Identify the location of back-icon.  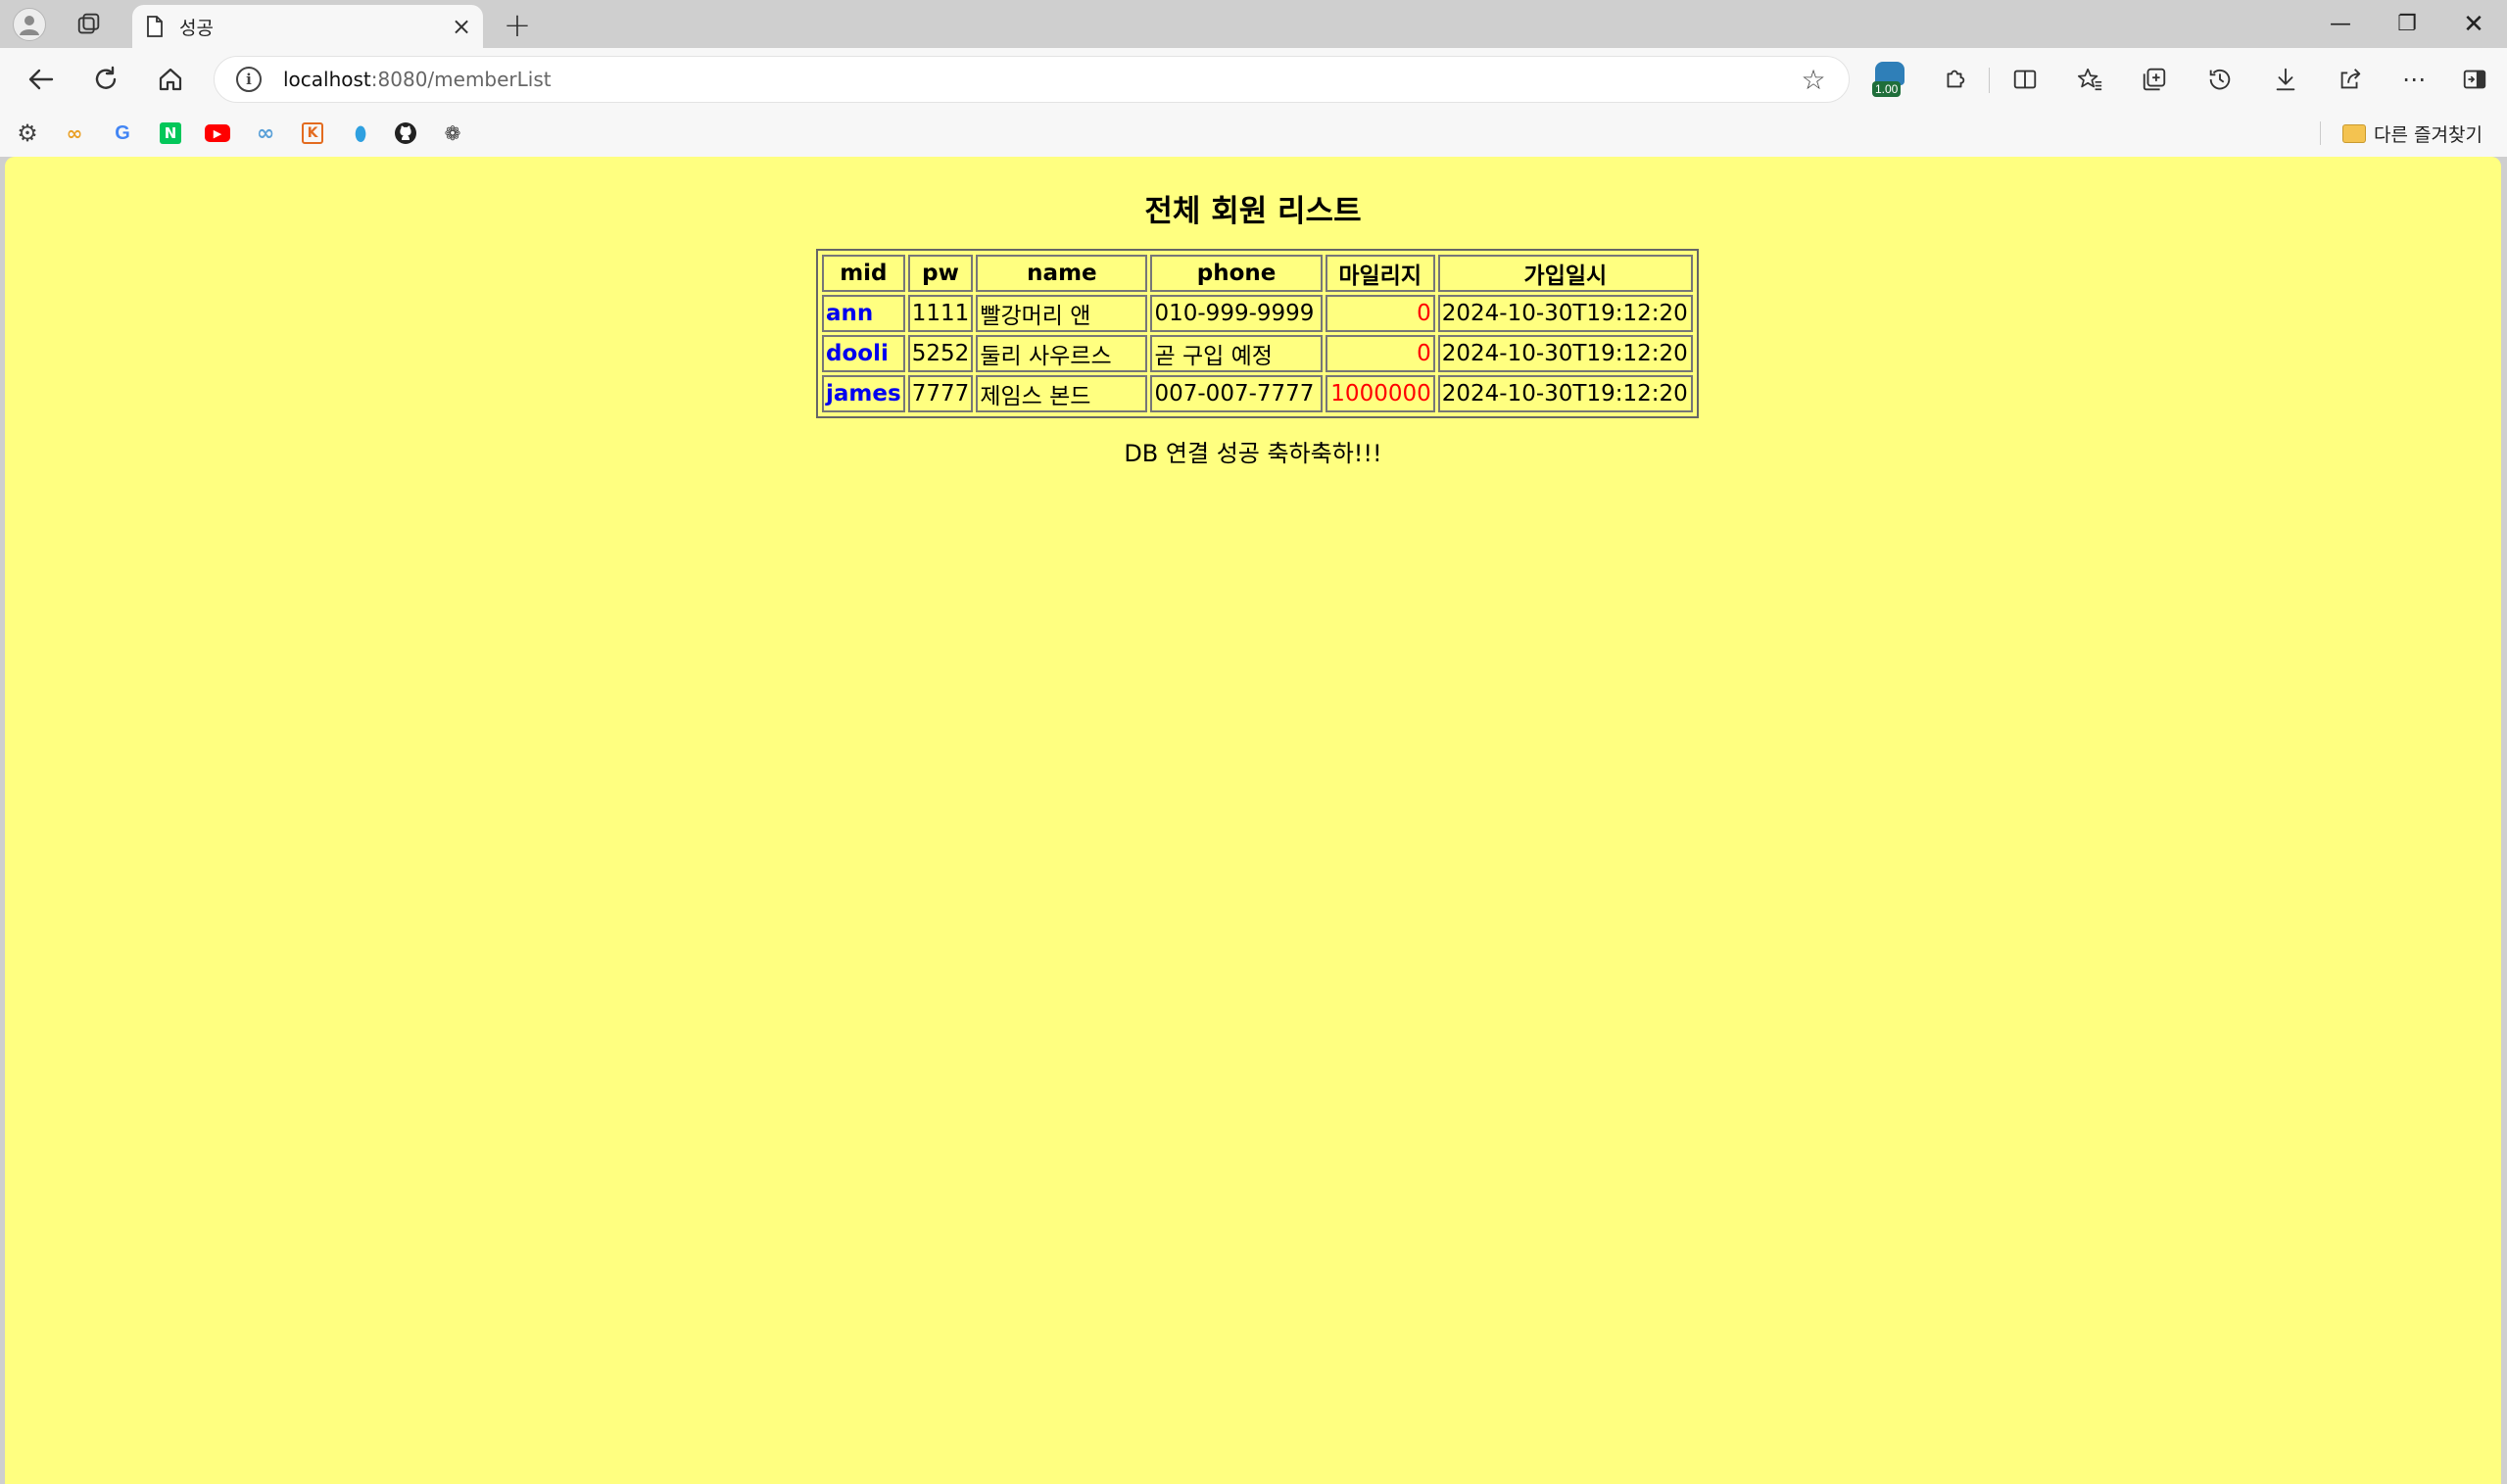
(41, 79).